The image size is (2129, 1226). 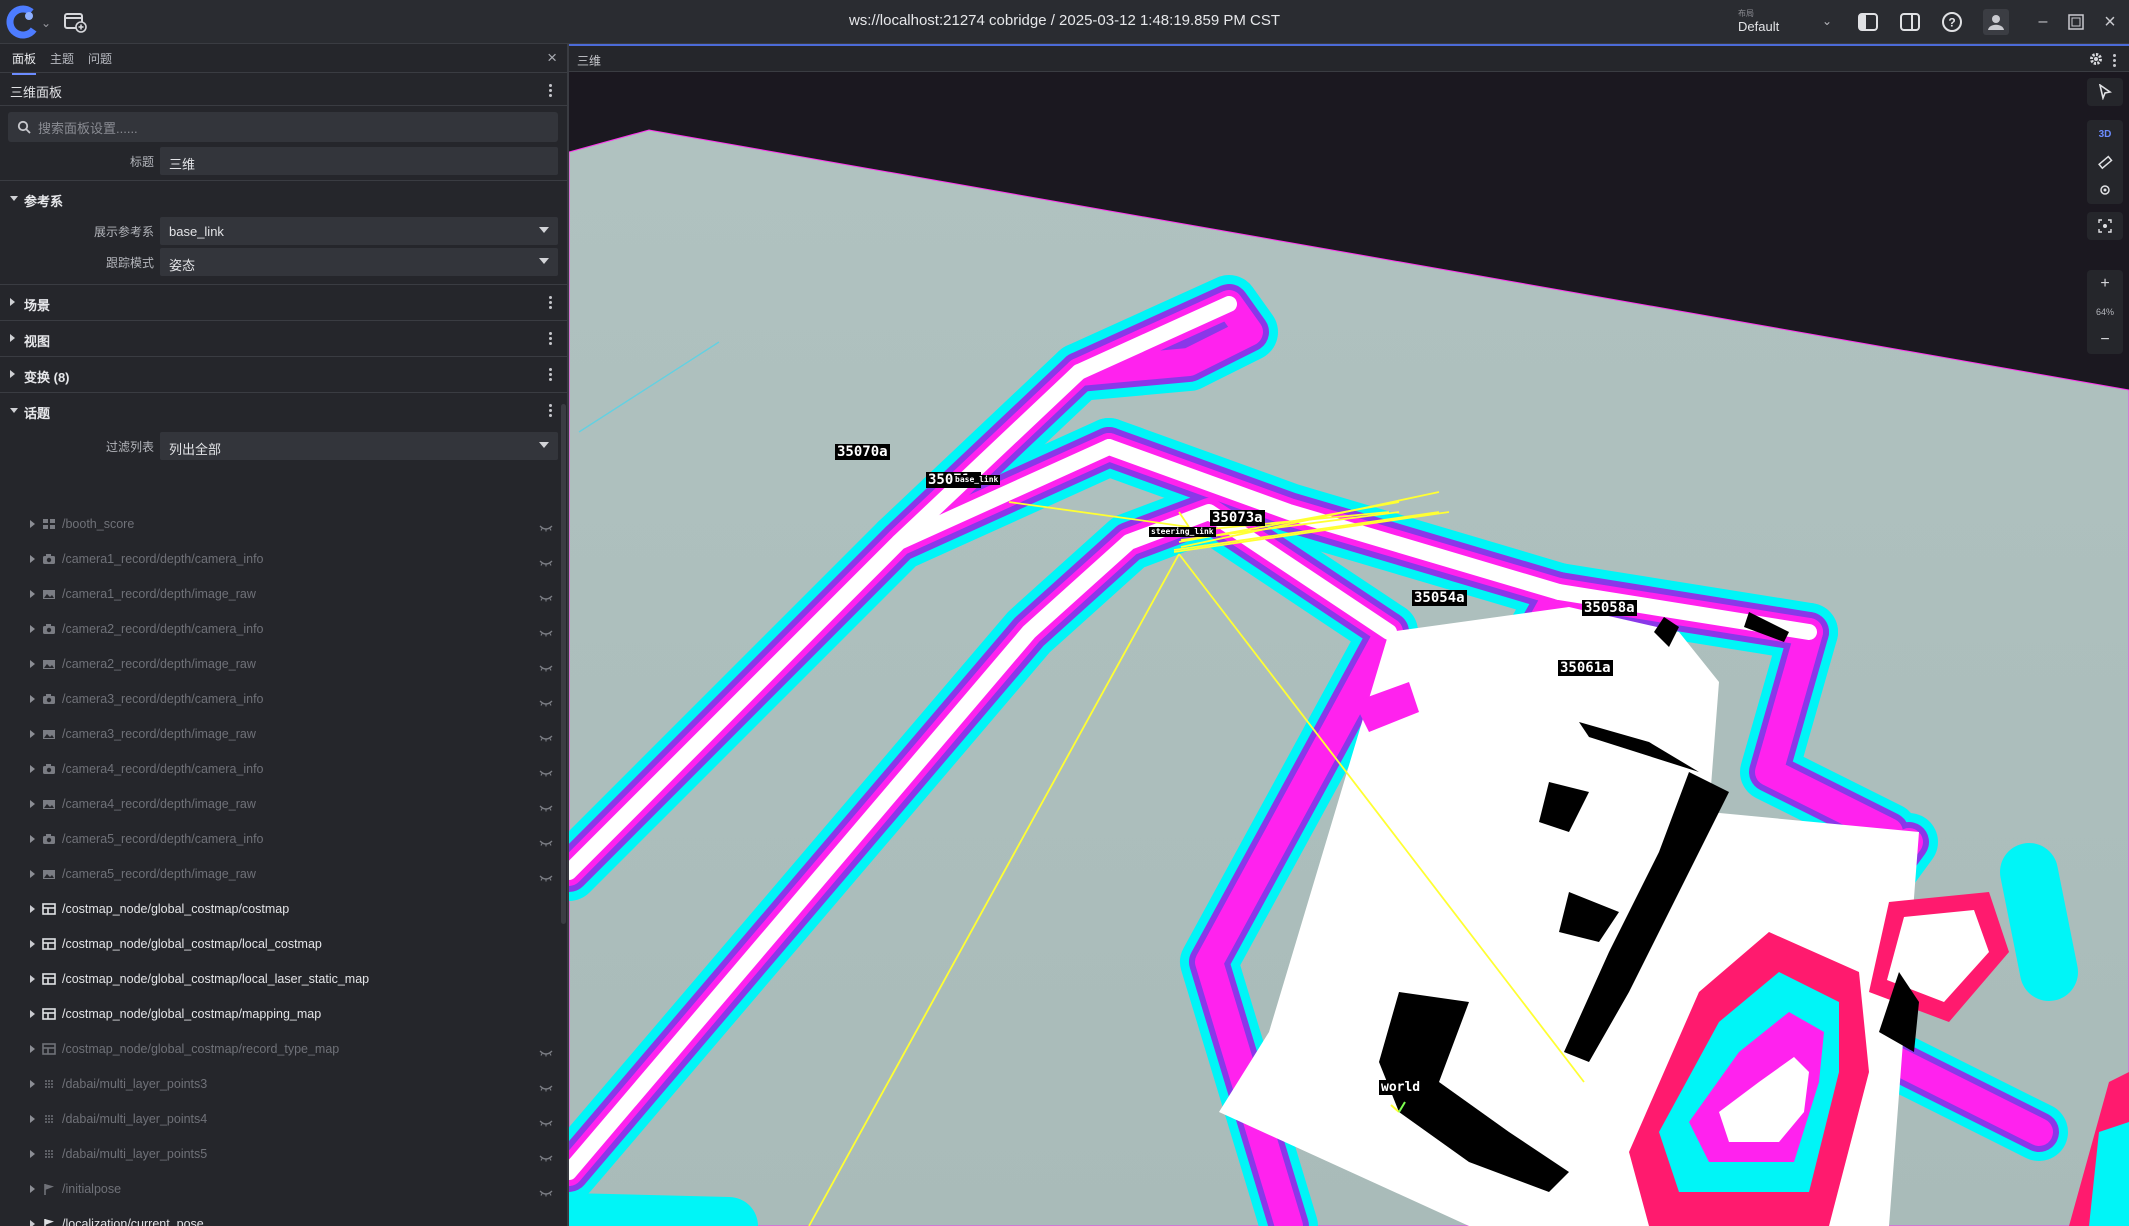 I want to click on topic-row: /costmap_node/global_costmap/costmap, so click(x=283, y=909).